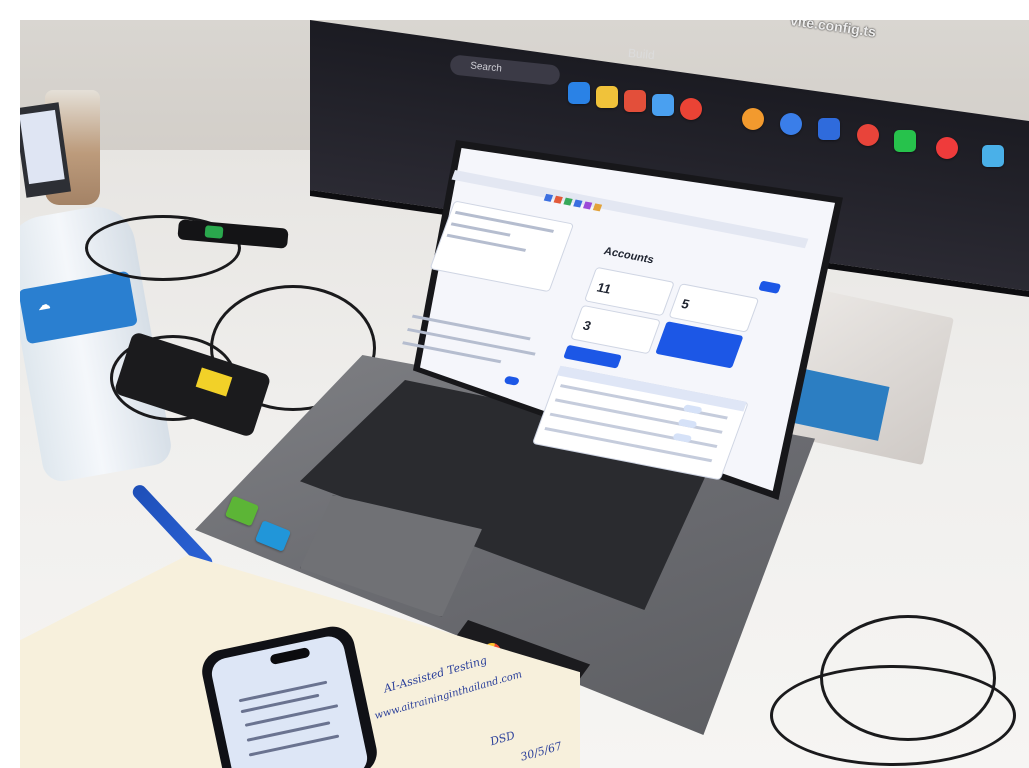 This screenshot has height=768, width=1029. I want to click on monitor-build-label: Build, so click(641, 54).